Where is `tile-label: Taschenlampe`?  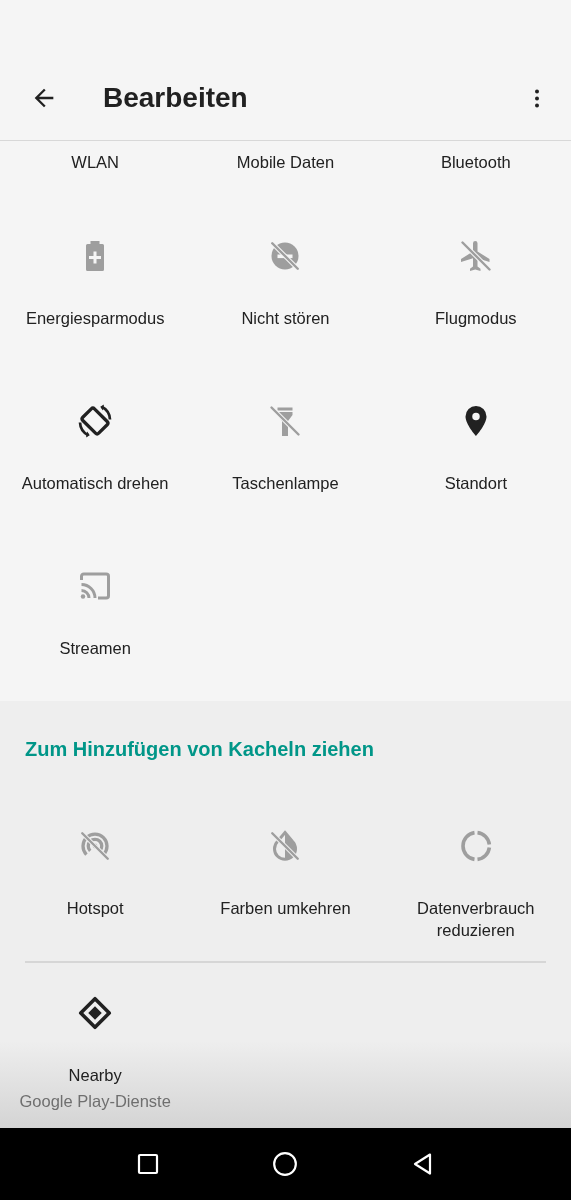 tile-label: Taschenlampe is located at coordinates (285, 483).